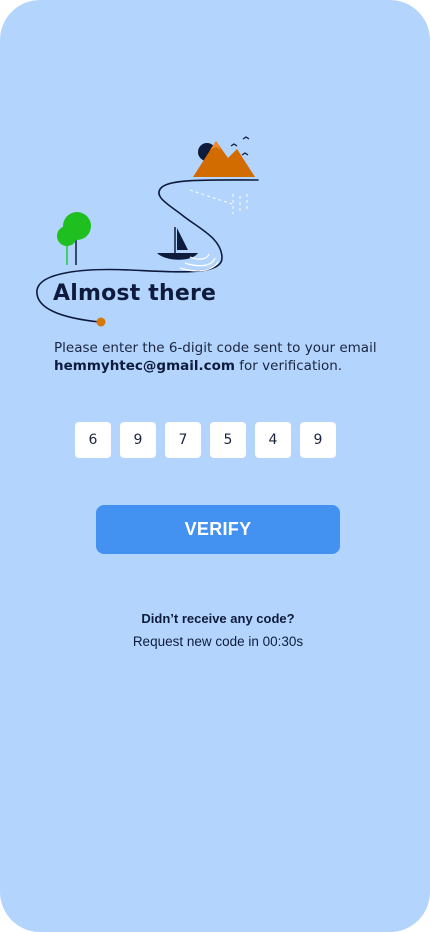 This screenshot has height=932, width=430. What do you see at coordinates (228, 440) in the screenshot?
I see `otp-digit-4: 5` at bounding box center [228, 440].